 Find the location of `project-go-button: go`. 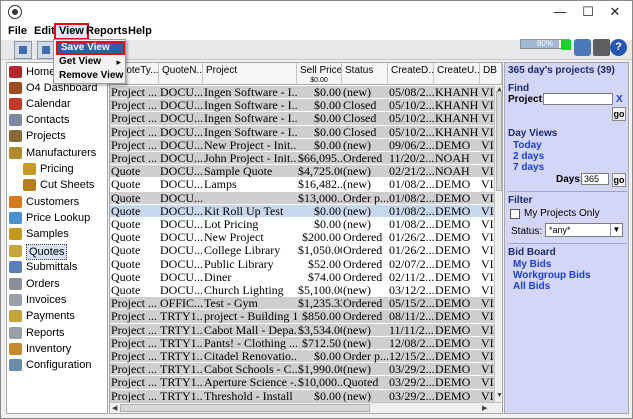

project-go-button: go is located at coordinates (619, 114).